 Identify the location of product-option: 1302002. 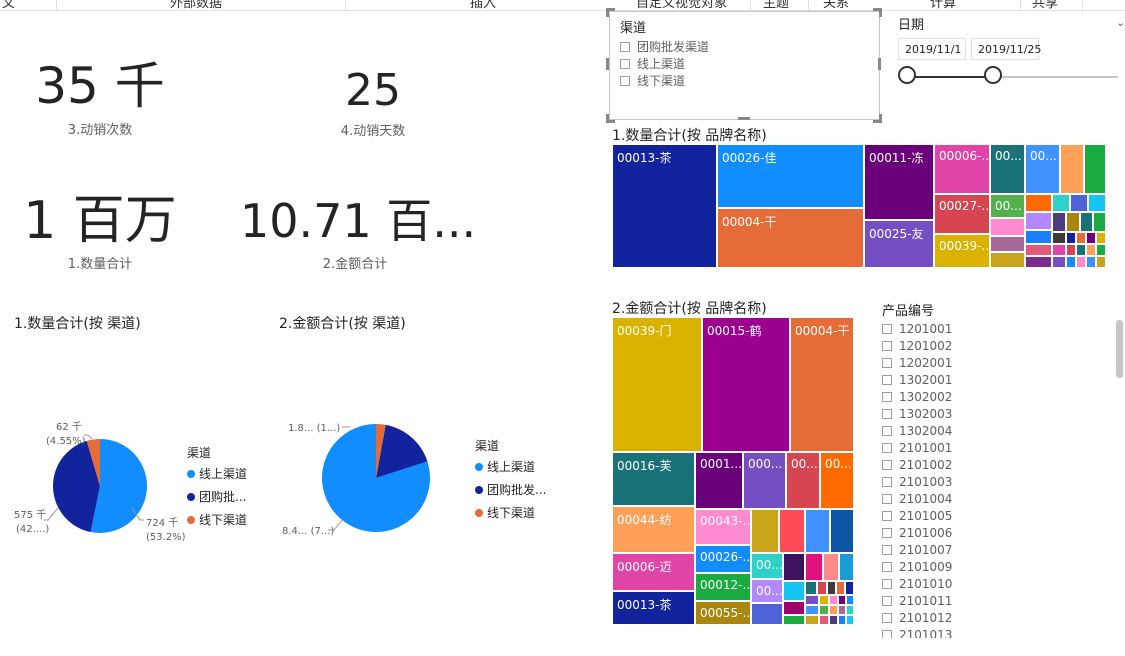
(962, 396).